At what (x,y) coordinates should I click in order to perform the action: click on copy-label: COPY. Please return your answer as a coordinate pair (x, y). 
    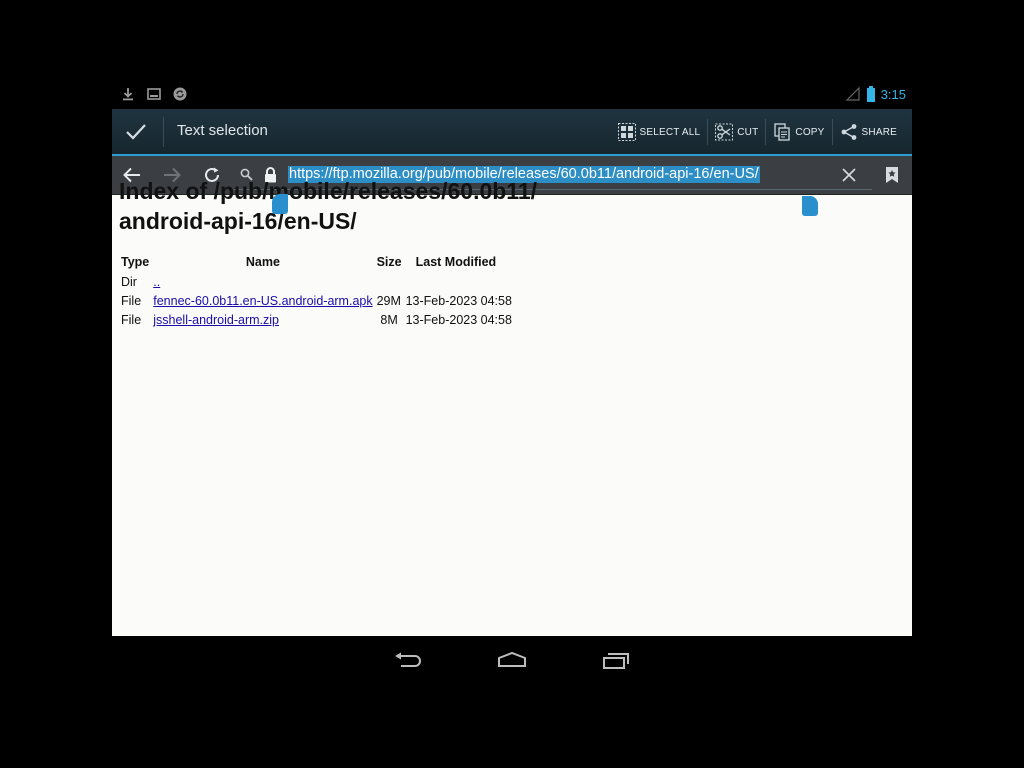
    Looking at the image, I should click on (810, 132).